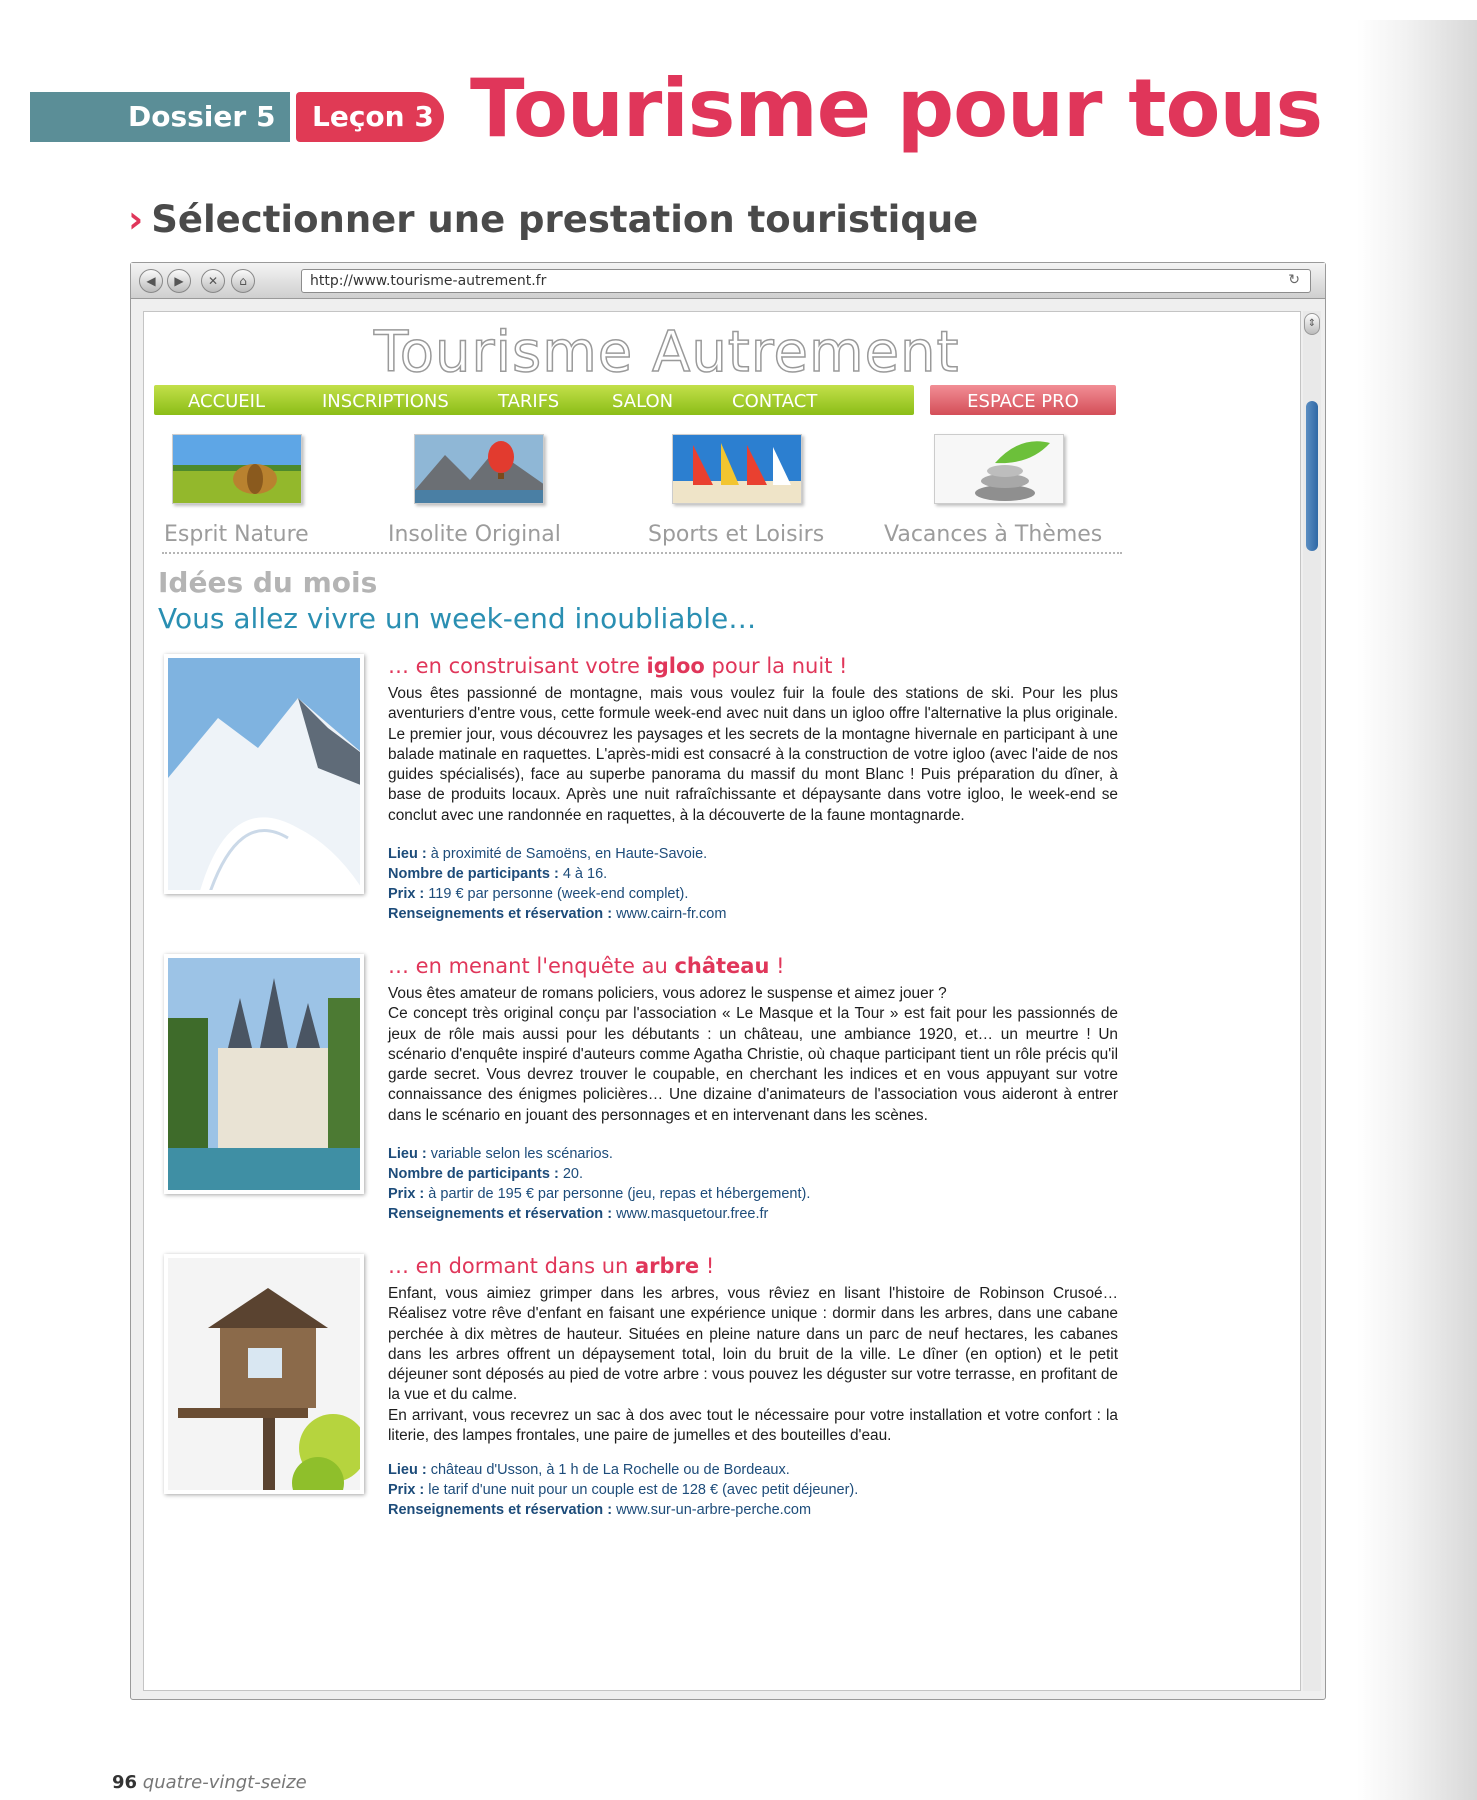 This screenshot has width=1477, height=1800. What do you see at coordinates (896, 108) in the screenshot?
I see `page-title: Tourisme pour tous` at bounding box center [896, 108].